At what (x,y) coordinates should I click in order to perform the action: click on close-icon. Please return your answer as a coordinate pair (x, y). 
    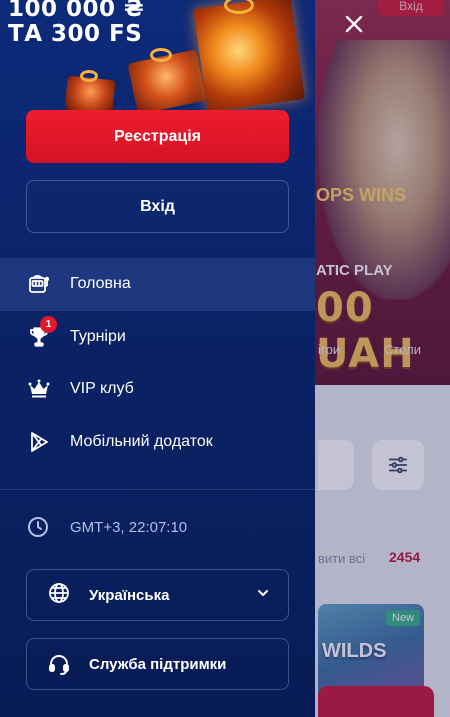
    Looking at the image, I should click on (354, 24).